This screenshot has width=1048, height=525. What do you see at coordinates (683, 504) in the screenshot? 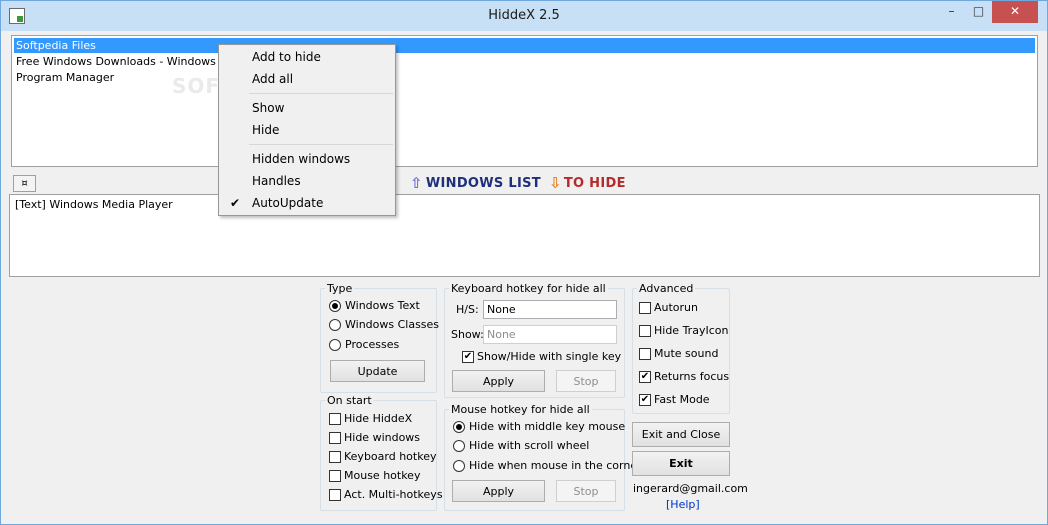
I see `help-link: [Help]` at bounding box center [683, 504].